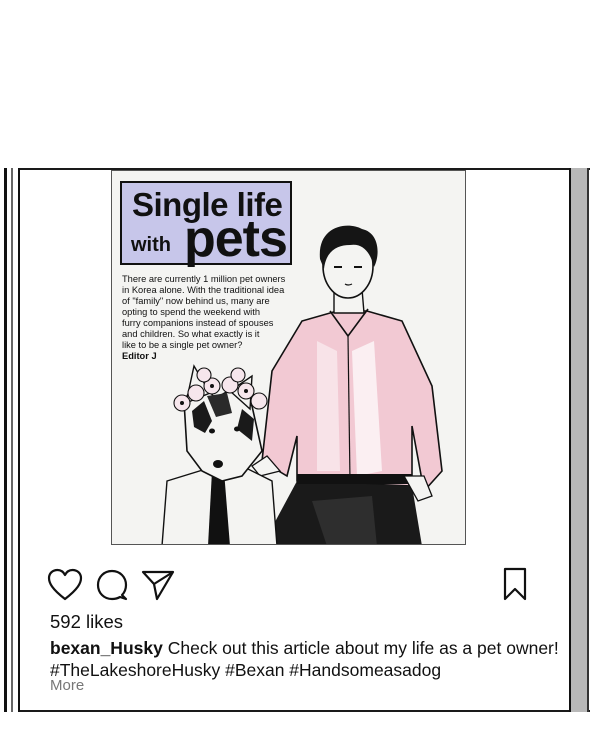 Image resolution: width=591 pixels, height=729 pixels. I want to click on magazine-title-with: with, so click(151, 245).